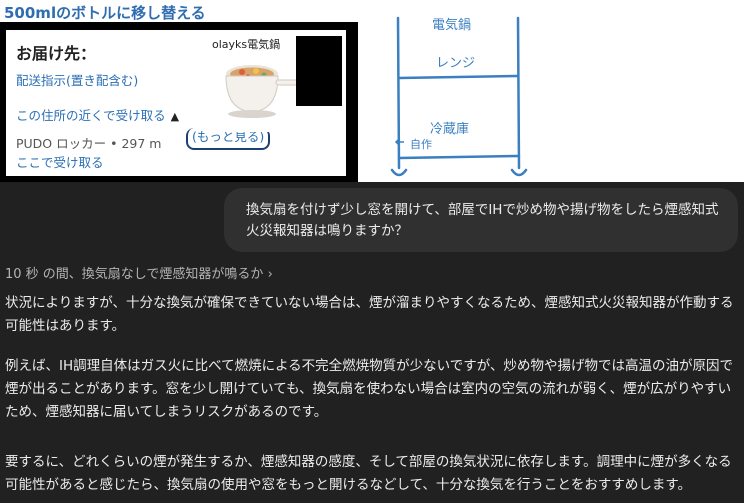 Image resolution: width=744 pixels, height=503 pixels. I want to click on diagram-label-microwave: レンジ, so click(456, 63).